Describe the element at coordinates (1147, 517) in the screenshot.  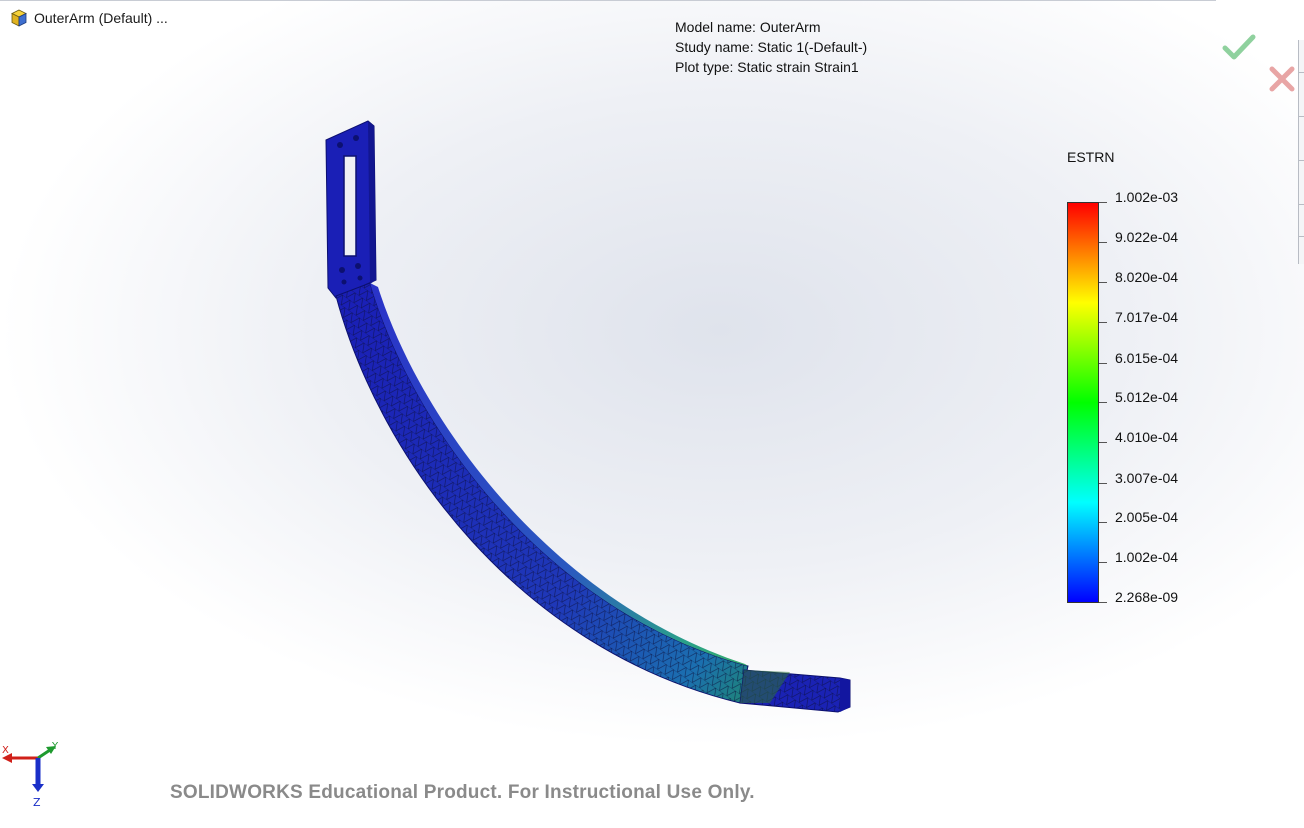
I see `legend-label-8: 2.005e-04` at that location.